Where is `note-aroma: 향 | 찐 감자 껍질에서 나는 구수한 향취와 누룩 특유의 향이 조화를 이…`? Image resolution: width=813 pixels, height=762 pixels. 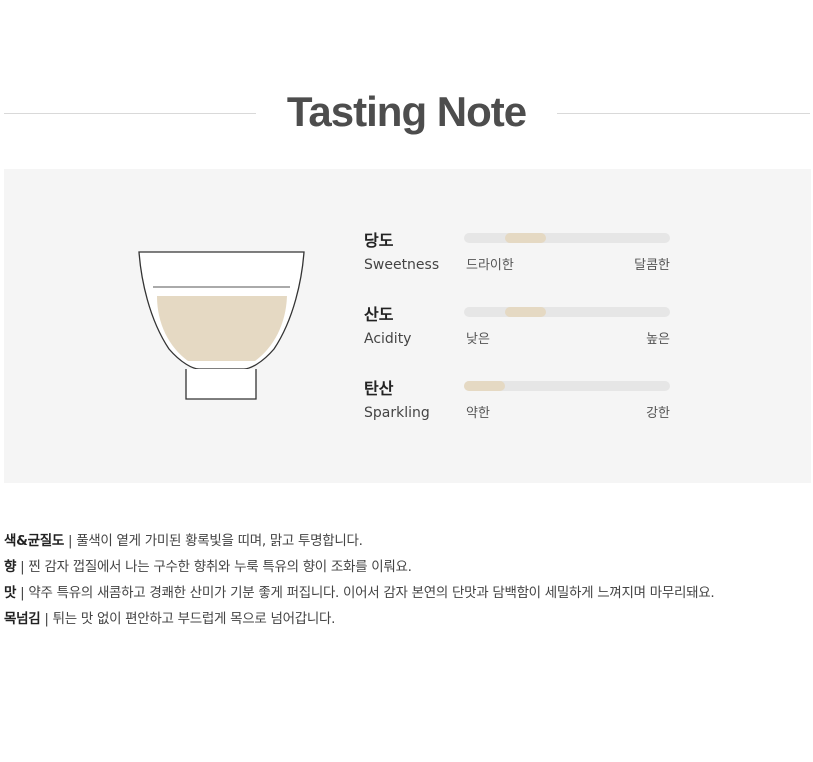
note-aroma: 향 | 찐 감자 껍질에서 나는 구수한 향취와 누룩 특유의 향이 조화를 이… is located at coordinates (406, 567).